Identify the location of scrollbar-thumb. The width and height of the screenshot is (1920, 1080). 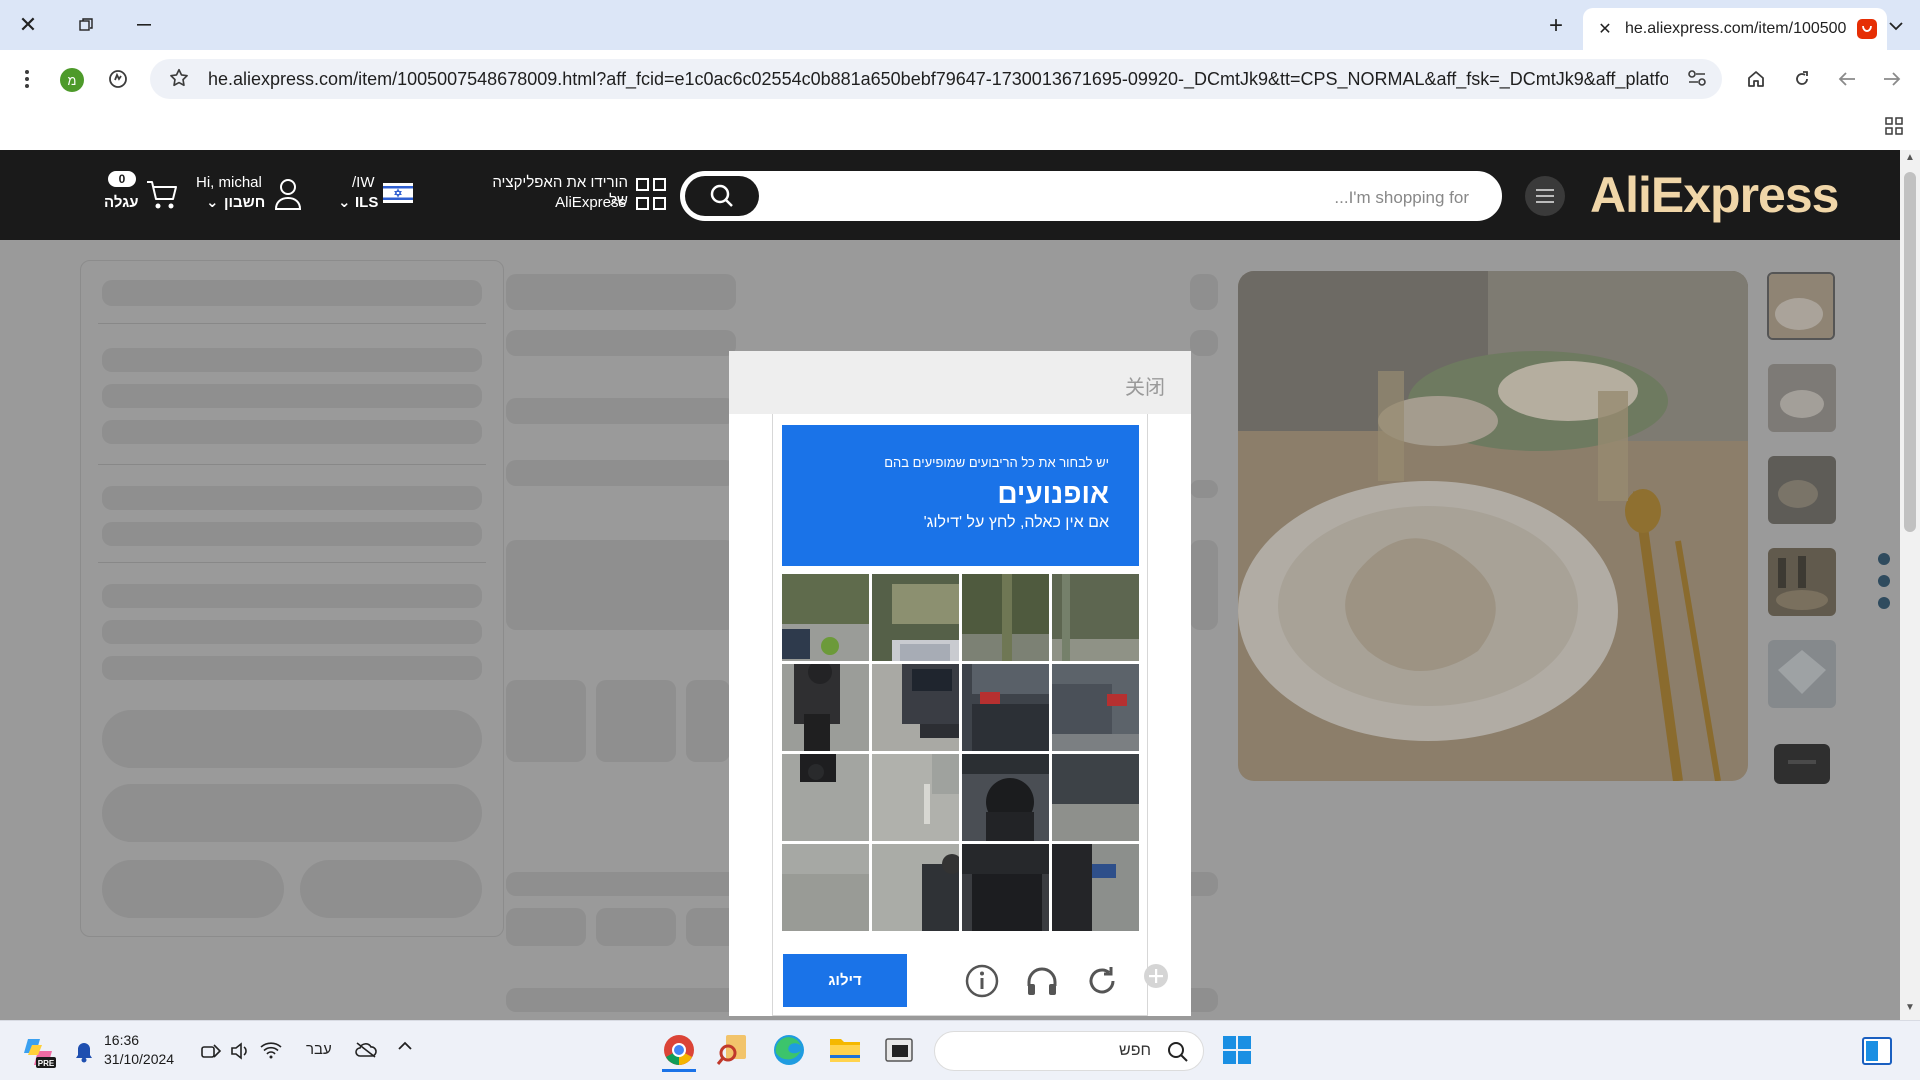
(1910, 352).